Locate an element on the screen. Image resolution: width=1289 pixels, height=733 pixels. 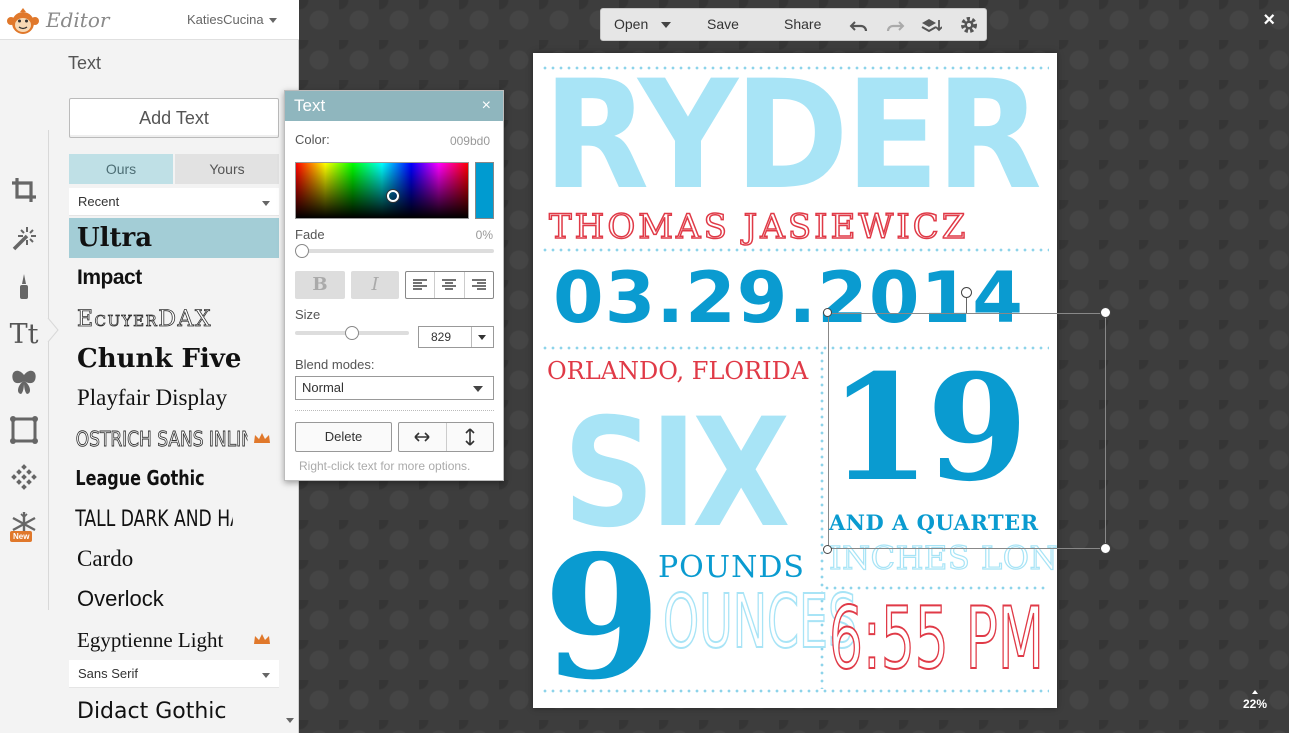
font-item-league-gothic: League Gothic is located at coordinates (153, 478).